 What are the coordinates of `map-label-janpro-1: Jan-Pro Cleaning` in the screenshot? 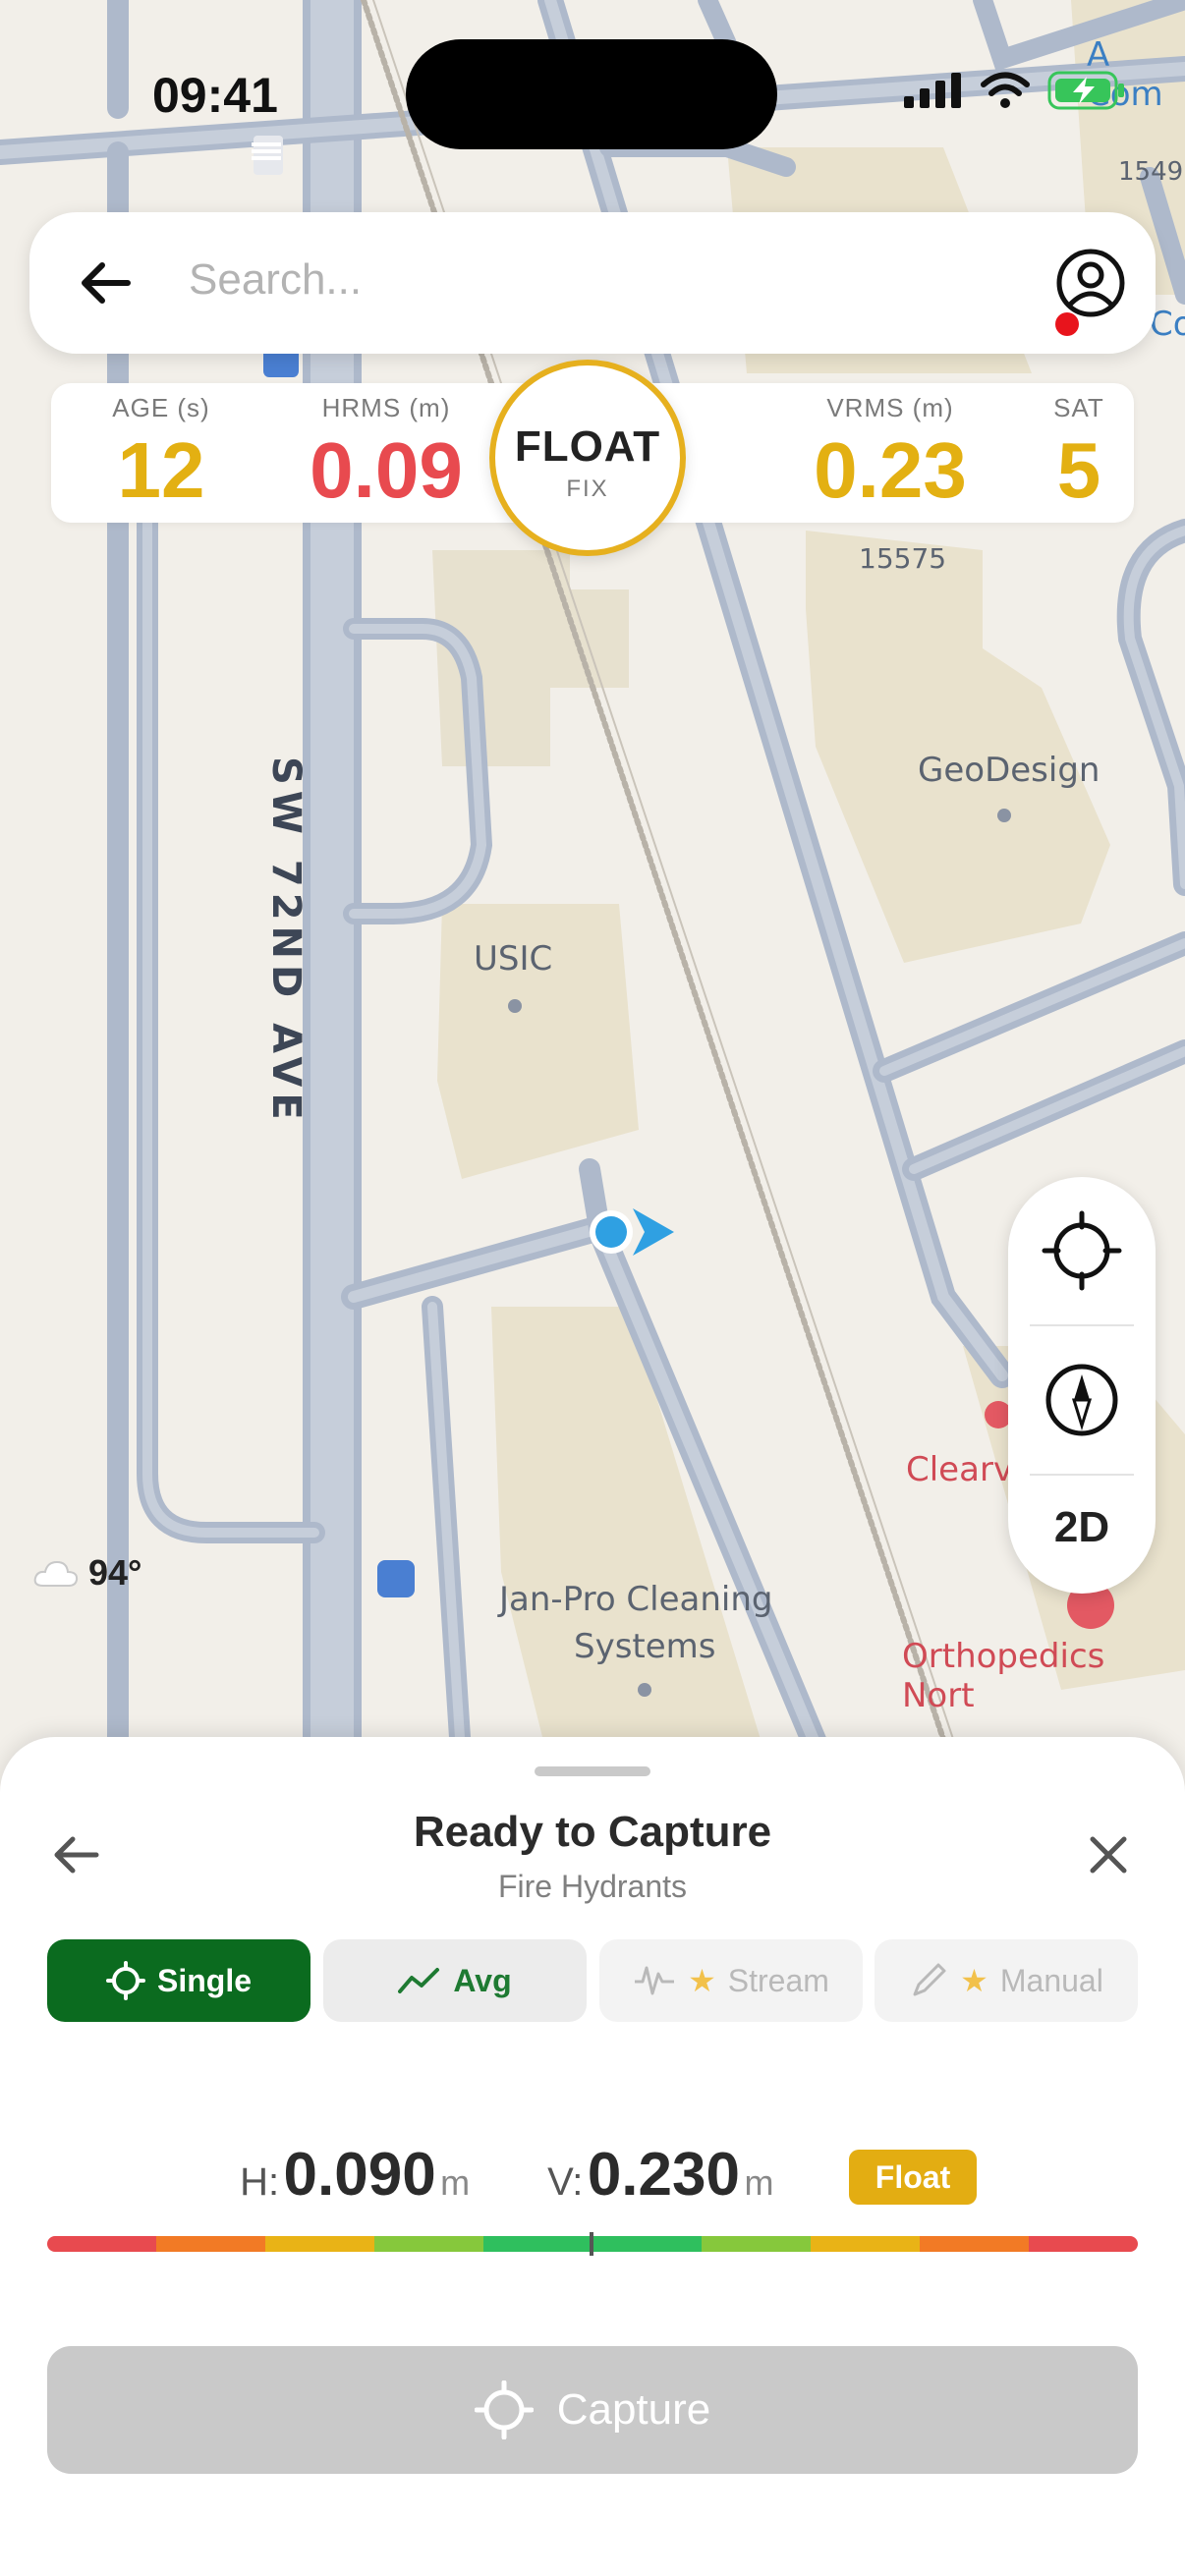 It's located at (636, 1599).